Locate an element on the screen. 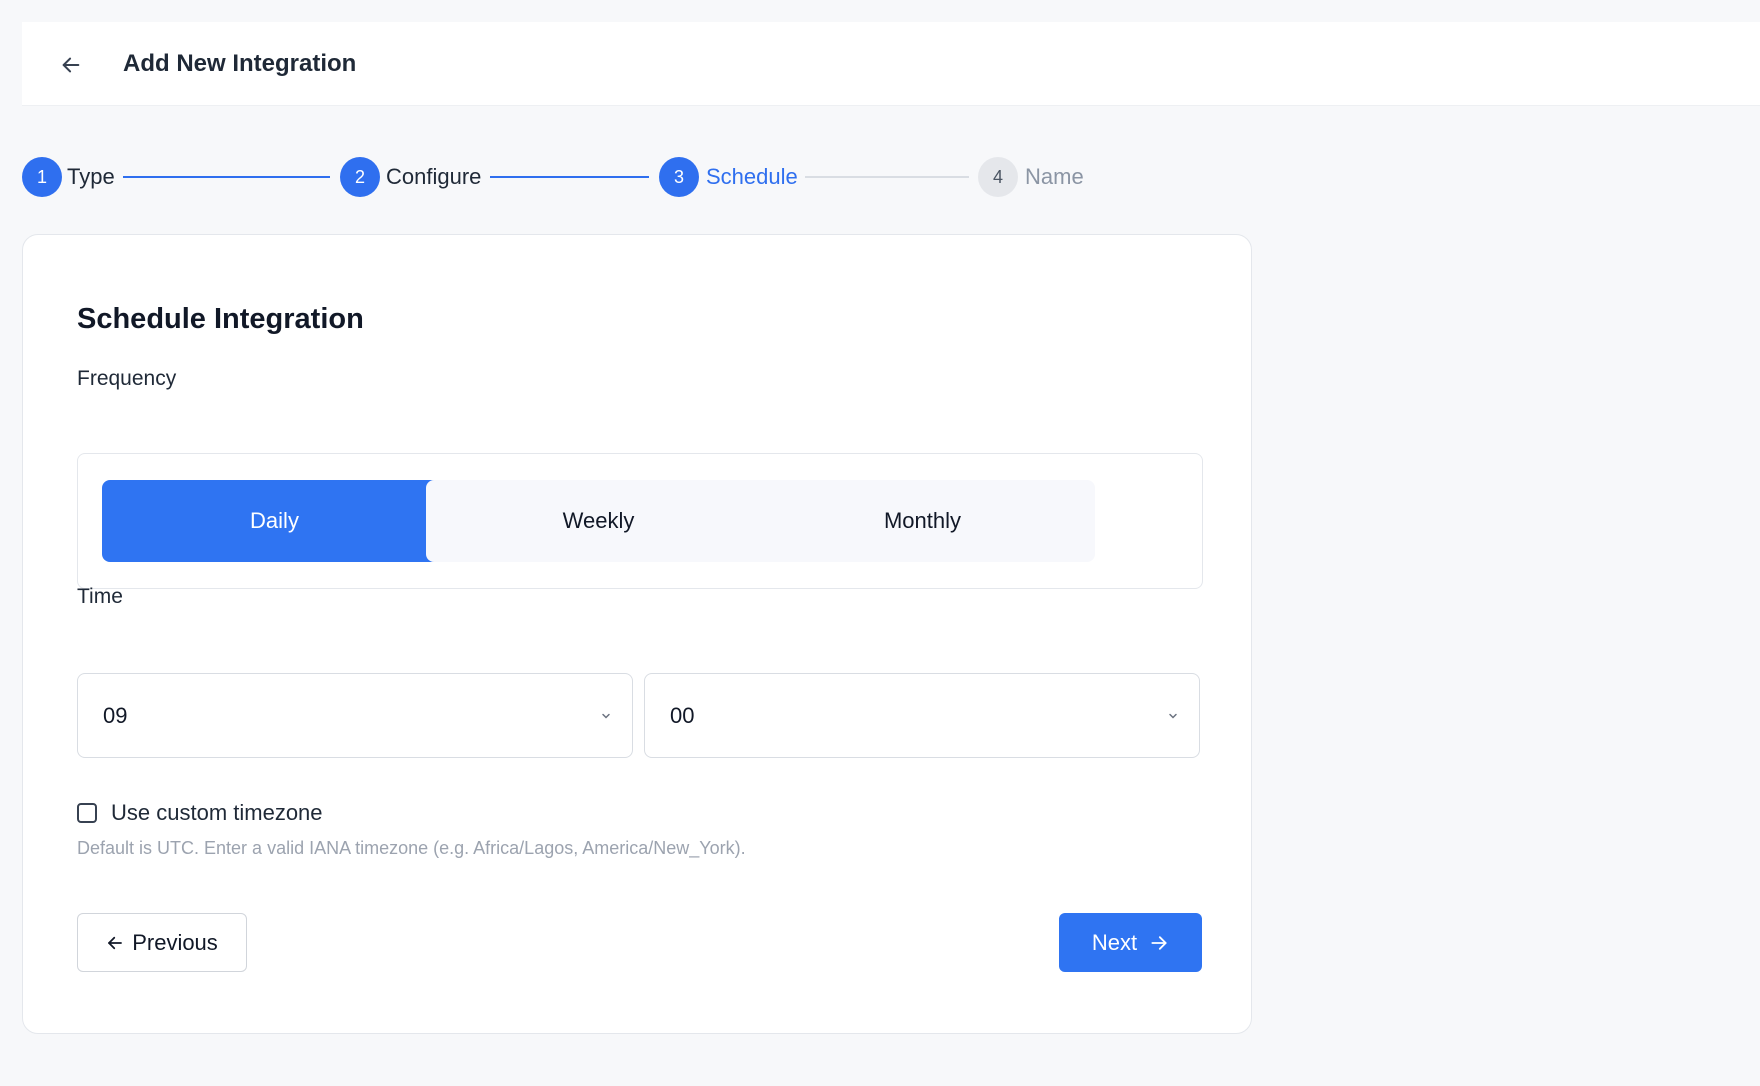  step-1-label: Type is located at coordinates (91, 176).